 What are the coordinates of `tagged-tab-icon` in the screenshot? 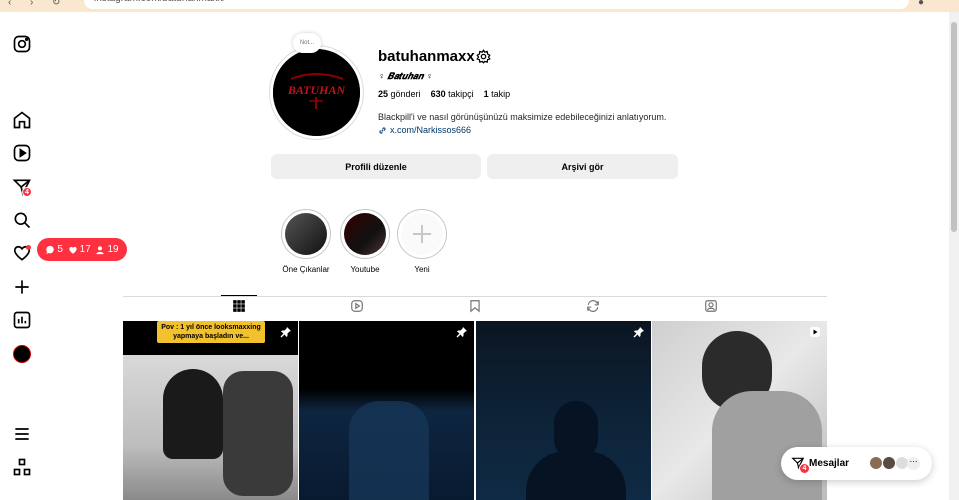 It's located at (711, 306).